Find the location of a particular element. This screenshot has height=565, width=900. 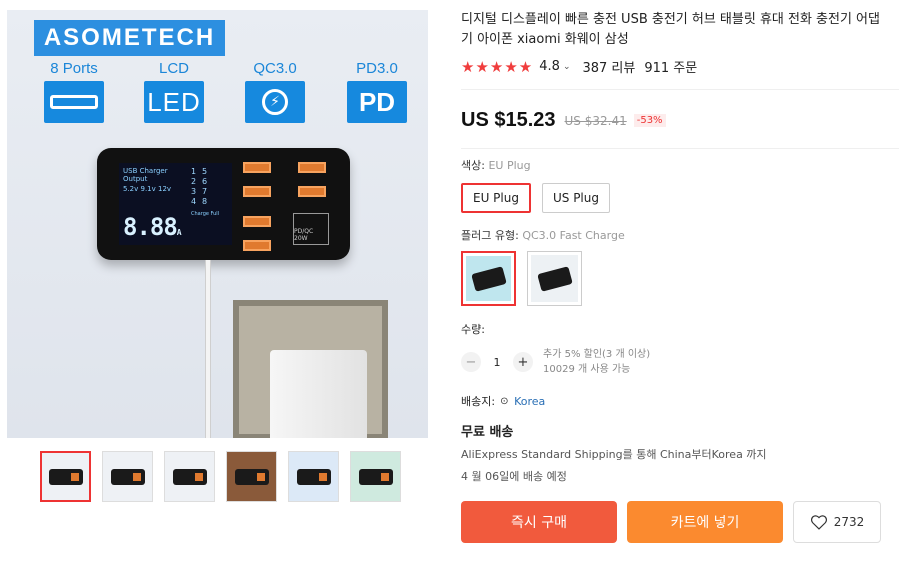

chevron-down-icon: ⌄ is located at coordinates (567, 67).